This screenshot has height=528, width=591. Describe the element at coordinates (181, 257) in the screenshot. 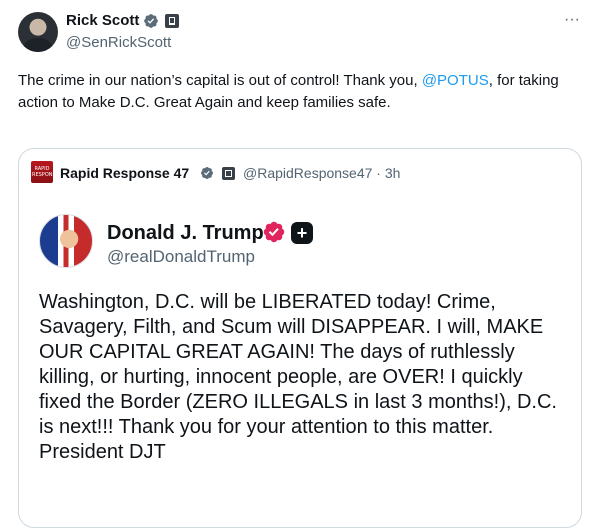

I see `inner-author-handle: @realDonaldTrump` at that location.